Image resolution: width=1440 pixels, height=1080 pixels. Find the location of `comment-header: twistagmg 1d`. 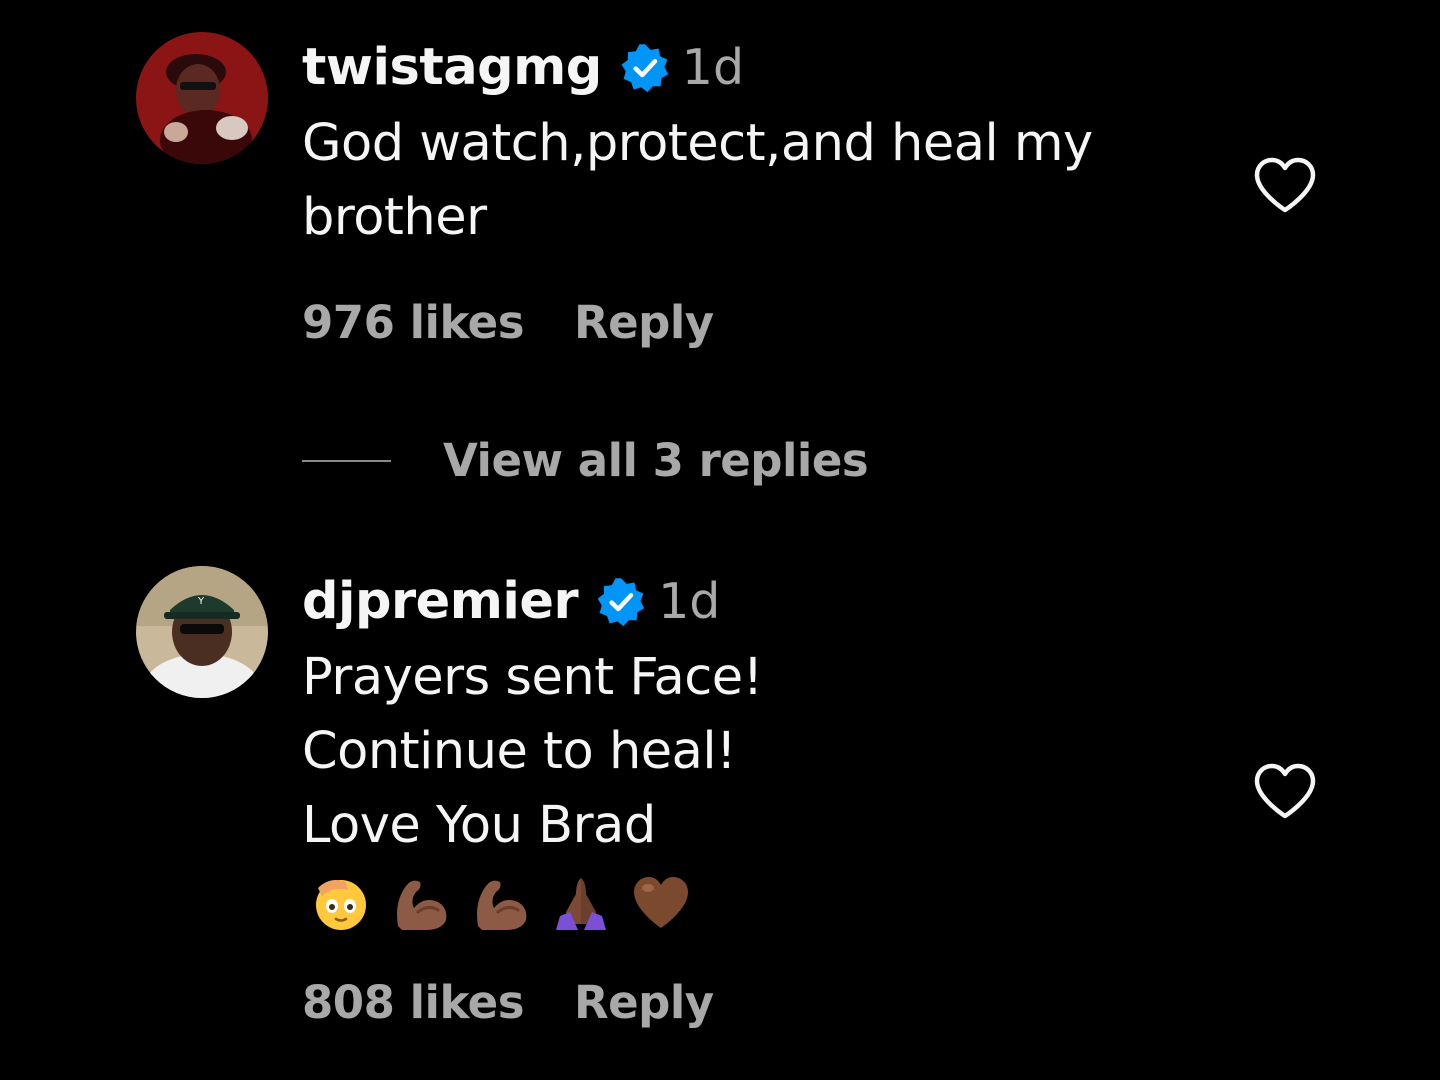

comment-header: twistagmg 1d is located at coordinates (523, 67).